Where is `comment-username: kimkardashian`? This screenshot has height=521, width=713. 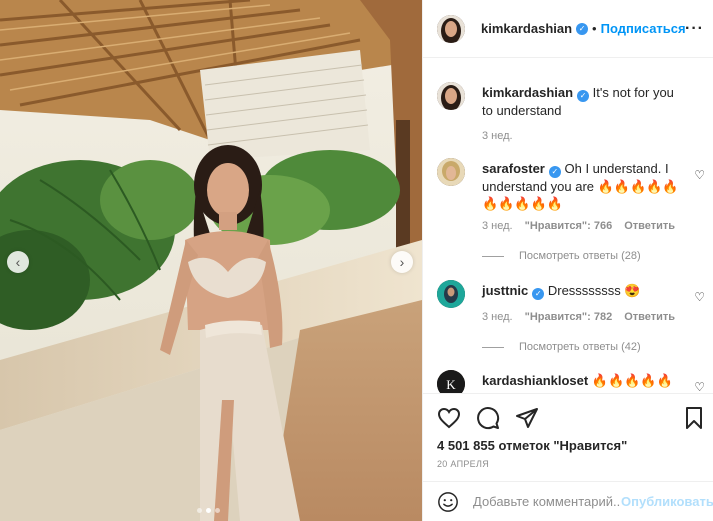 comment-username: kimkardashian is located at coordinates (527, 92).